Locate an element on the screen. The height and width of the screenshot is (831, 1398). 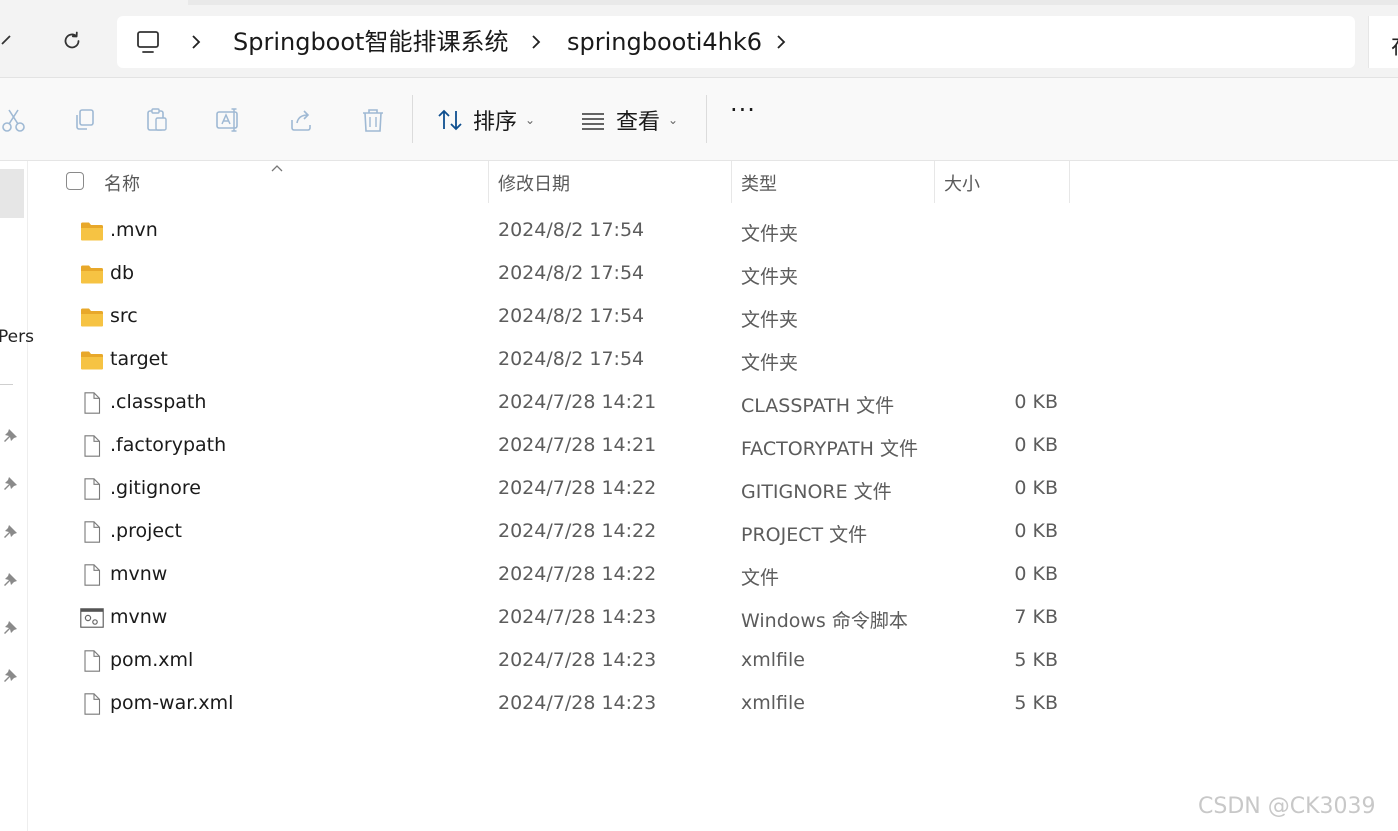
file-row: .project 2024/7/28 14:22 PROJECT 文件 0 KB is located at coordinates (560, 532).